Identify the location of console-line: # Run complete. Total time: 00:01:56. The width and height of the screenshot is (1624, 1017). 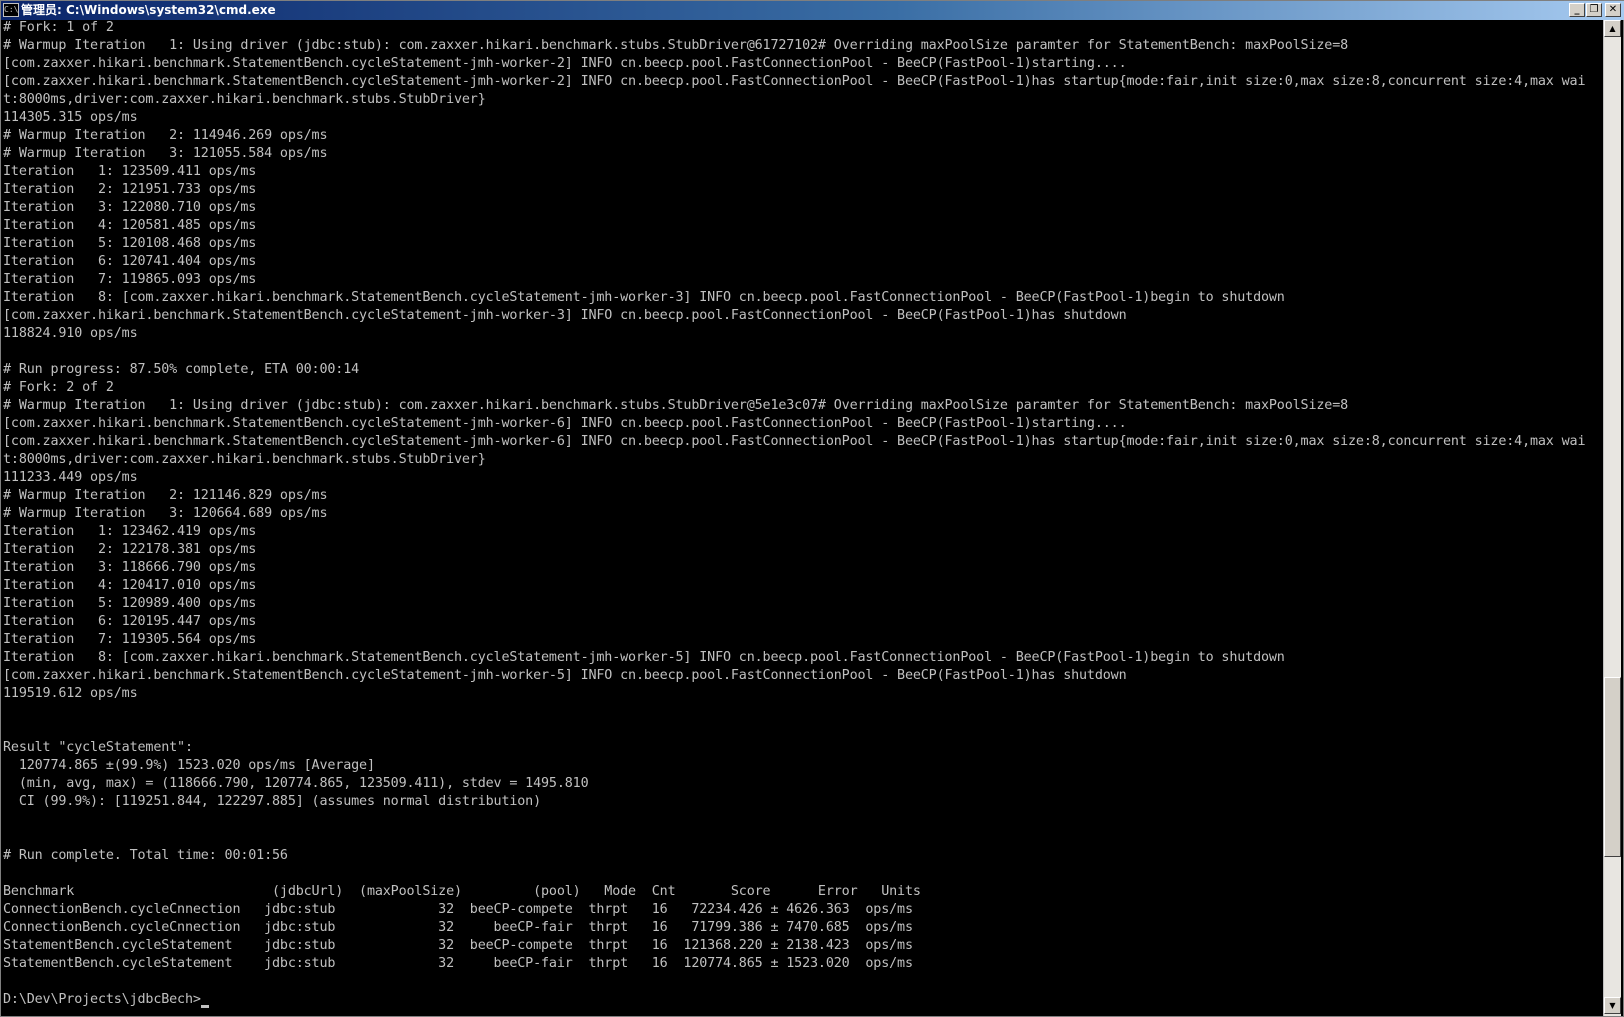
(145, 855).